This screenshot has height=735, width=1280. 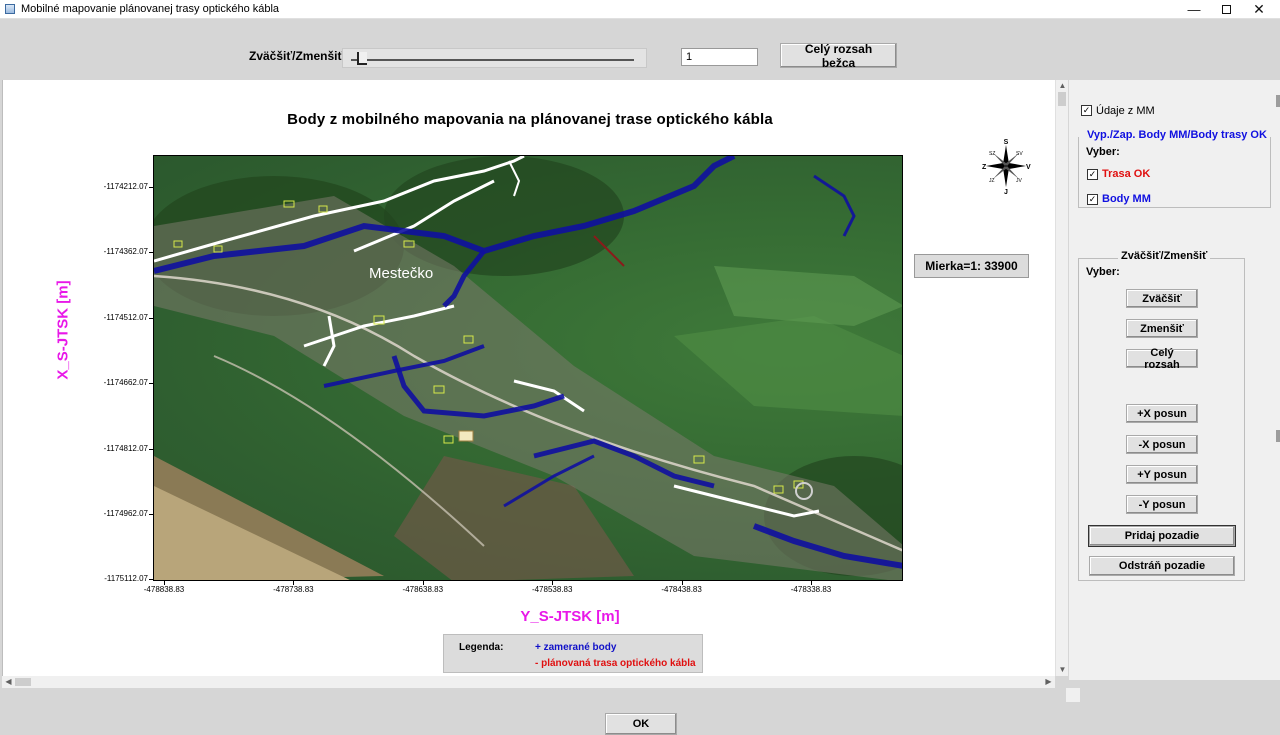 What do you see at coordinates (423, 589) in the screenshot?
I see `x-tick-label: -478638.83` at bounding box center [423, 589].